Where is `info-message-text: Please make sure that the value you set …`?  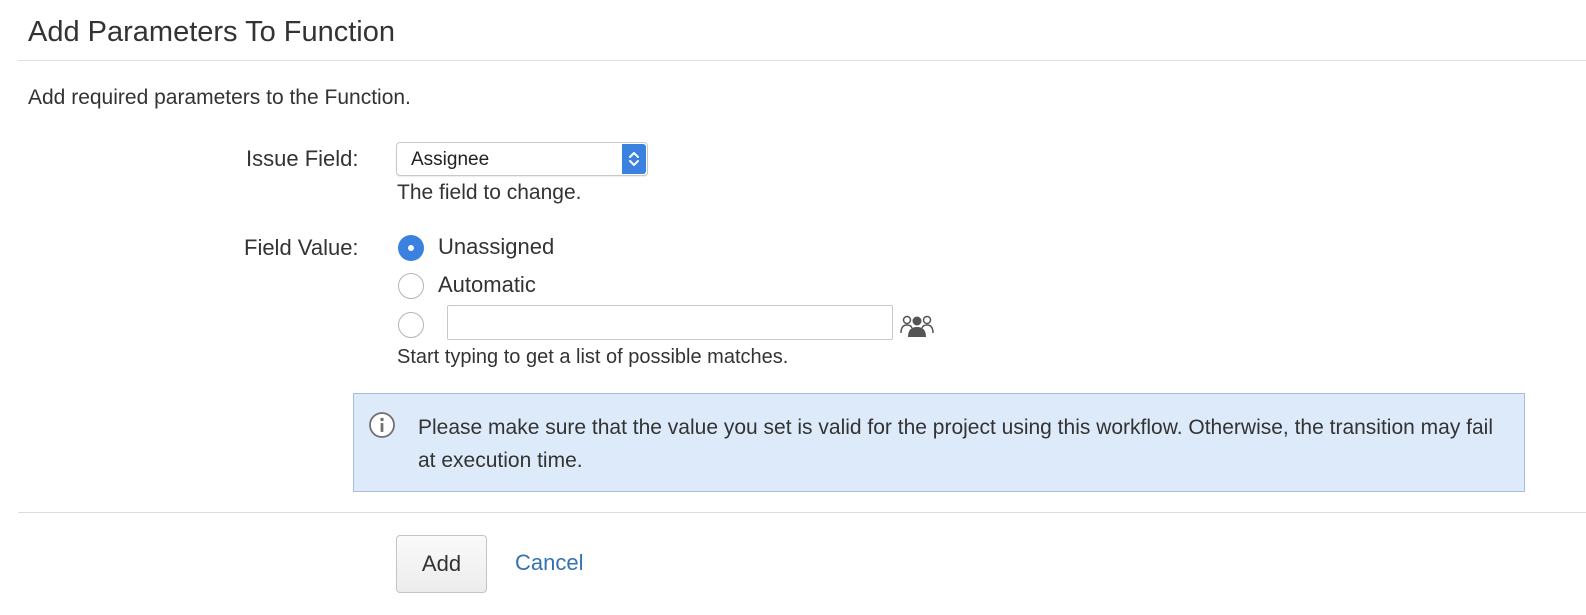 info-message-text: Please make sure that the value you set … is located at coordinates (956, 444).